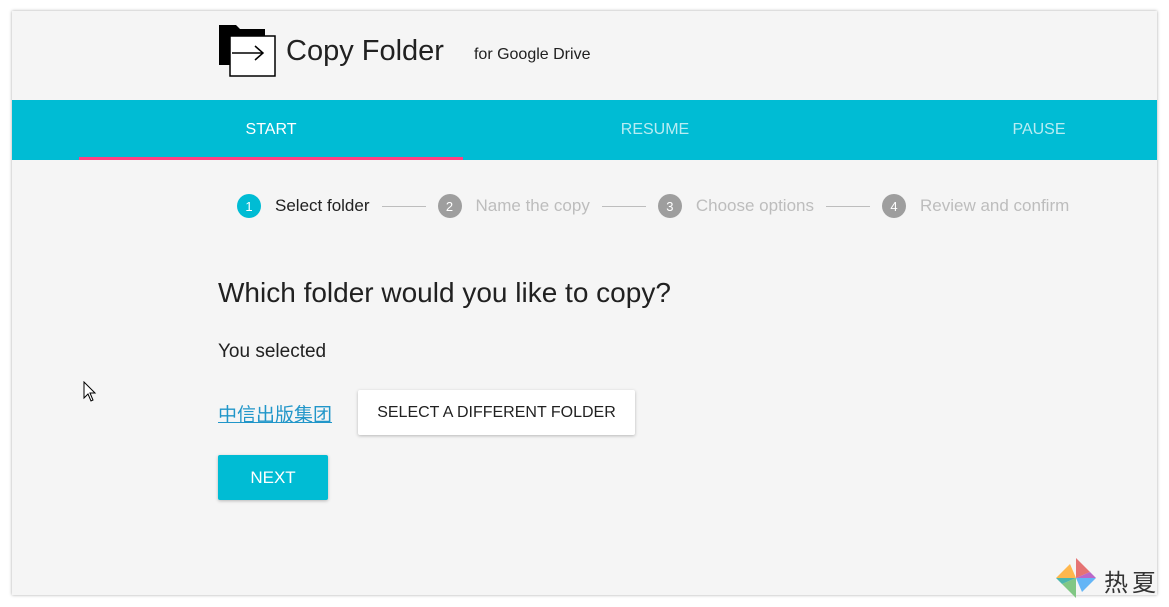  Describe the element at coordinates (249, 206) in the screenshot. I see `step-number: 1` at that location.